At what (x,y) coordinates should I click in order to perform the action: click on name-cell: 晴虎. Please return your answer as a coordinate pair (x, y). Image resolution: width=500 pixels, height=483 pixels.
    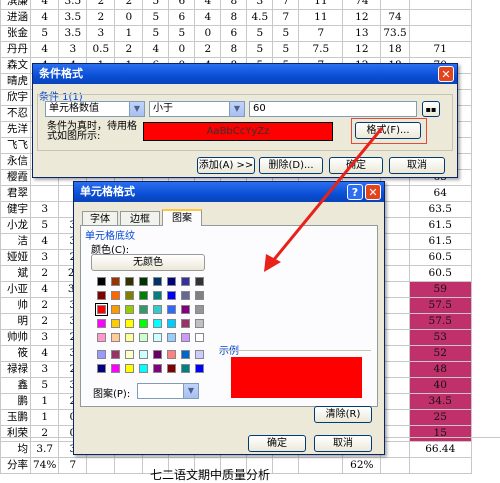
    Looking at the image, I should click on (15, 81).